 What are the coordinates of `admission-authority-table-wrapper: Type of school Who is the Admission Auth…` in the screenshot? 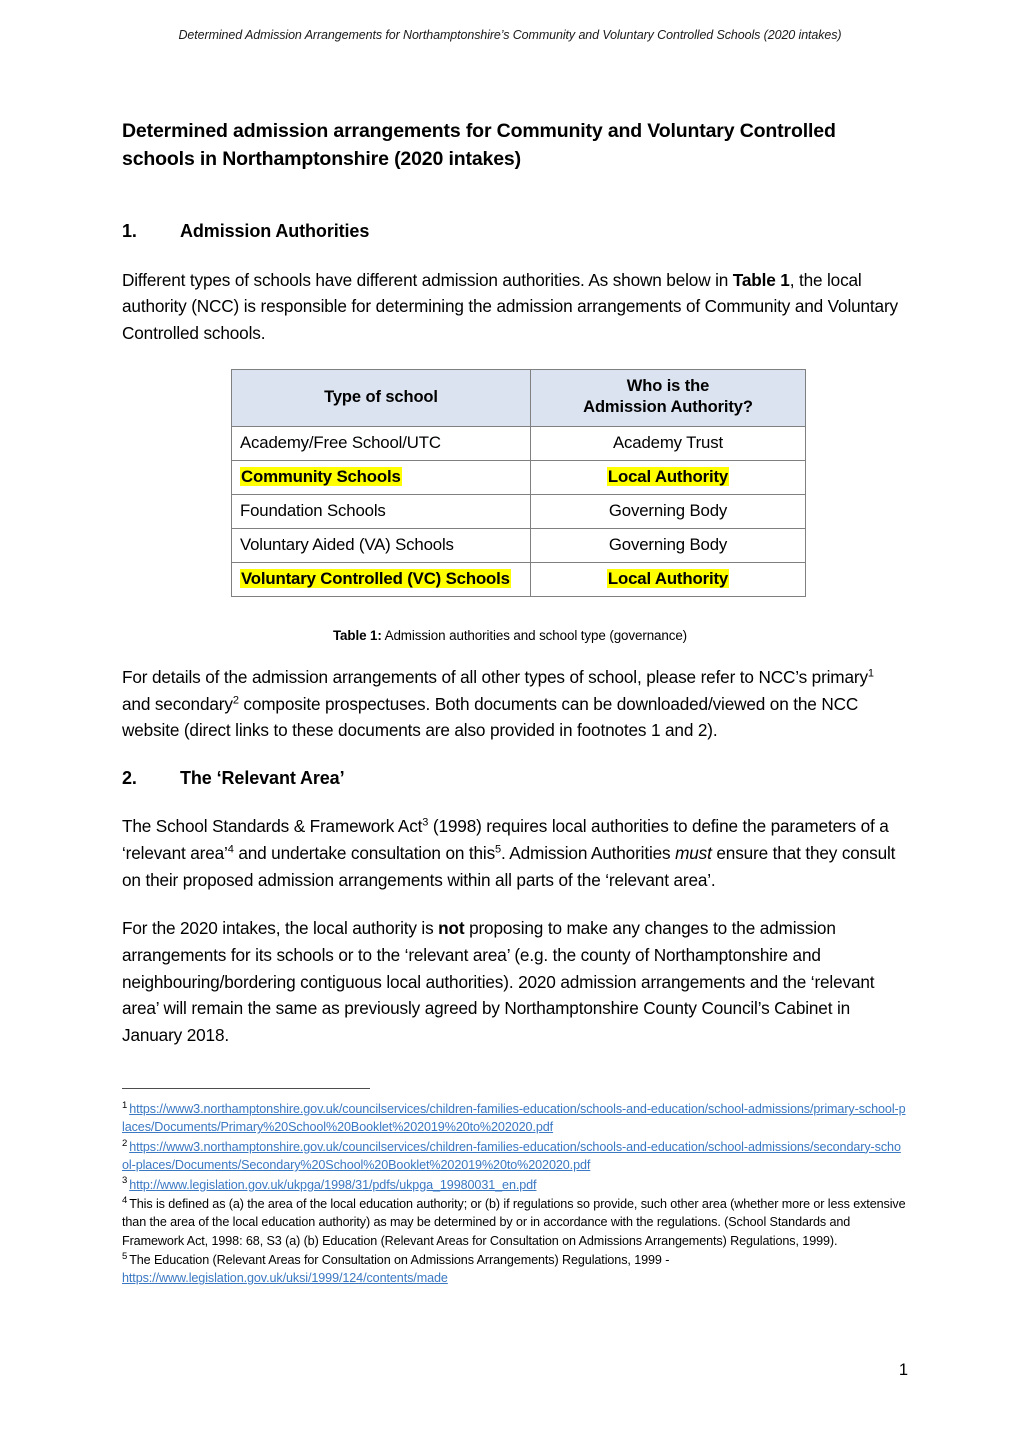 It's located at (518, 483).